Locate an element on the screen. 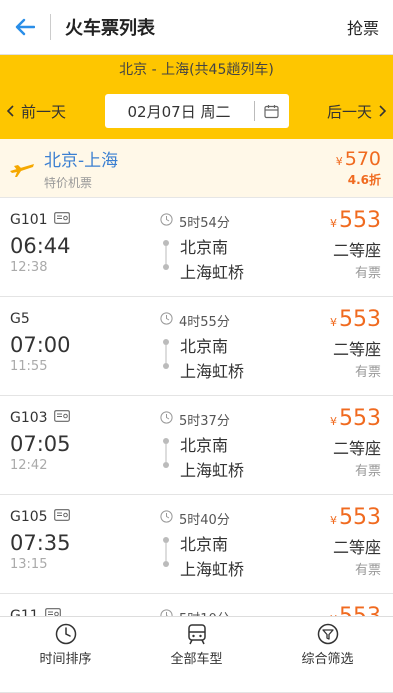  flight-discount: 4.6折 is located at coordinates (364, 180).